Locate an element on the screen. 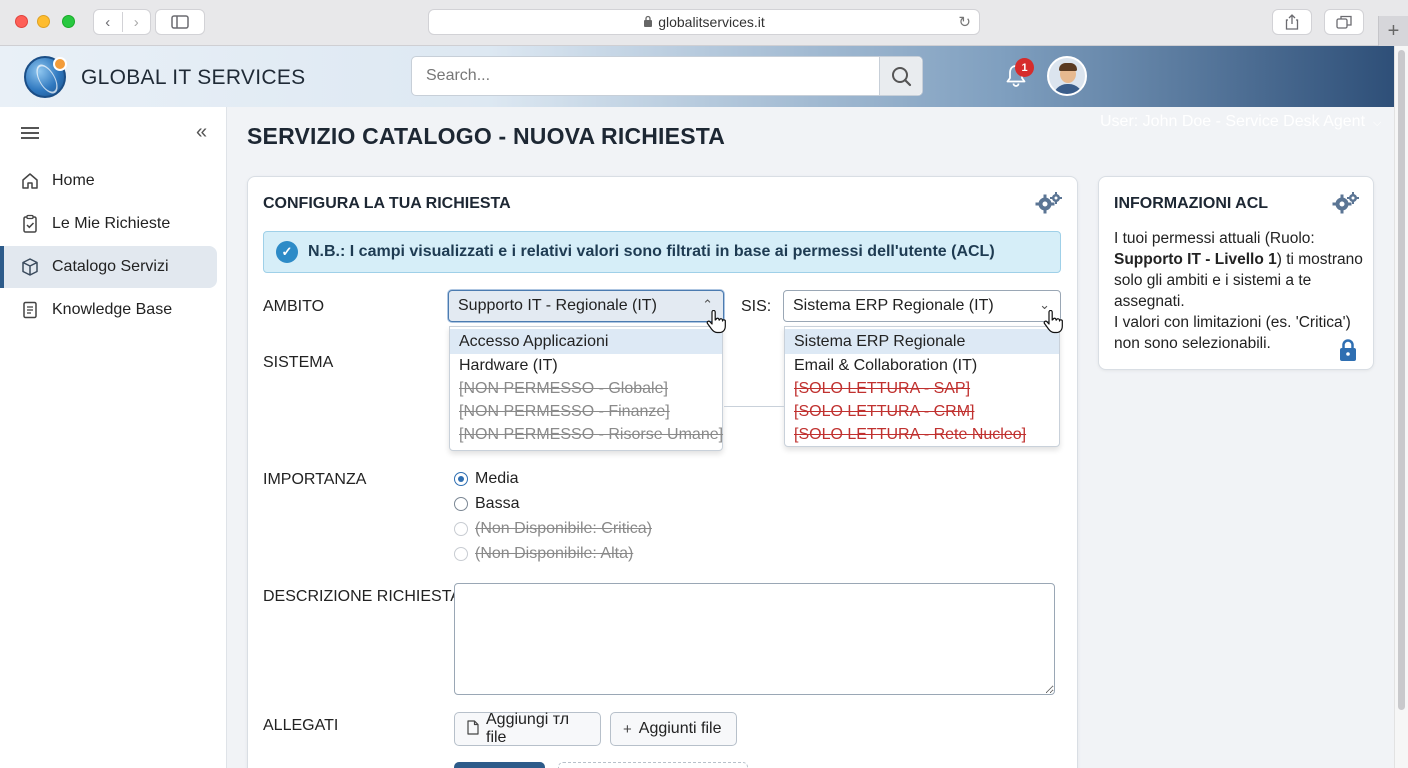 The height and width of the screenshot is (768, 1408). sidebar-item-catalog: Catalogo Servizi is located at coordinates (108, 267).